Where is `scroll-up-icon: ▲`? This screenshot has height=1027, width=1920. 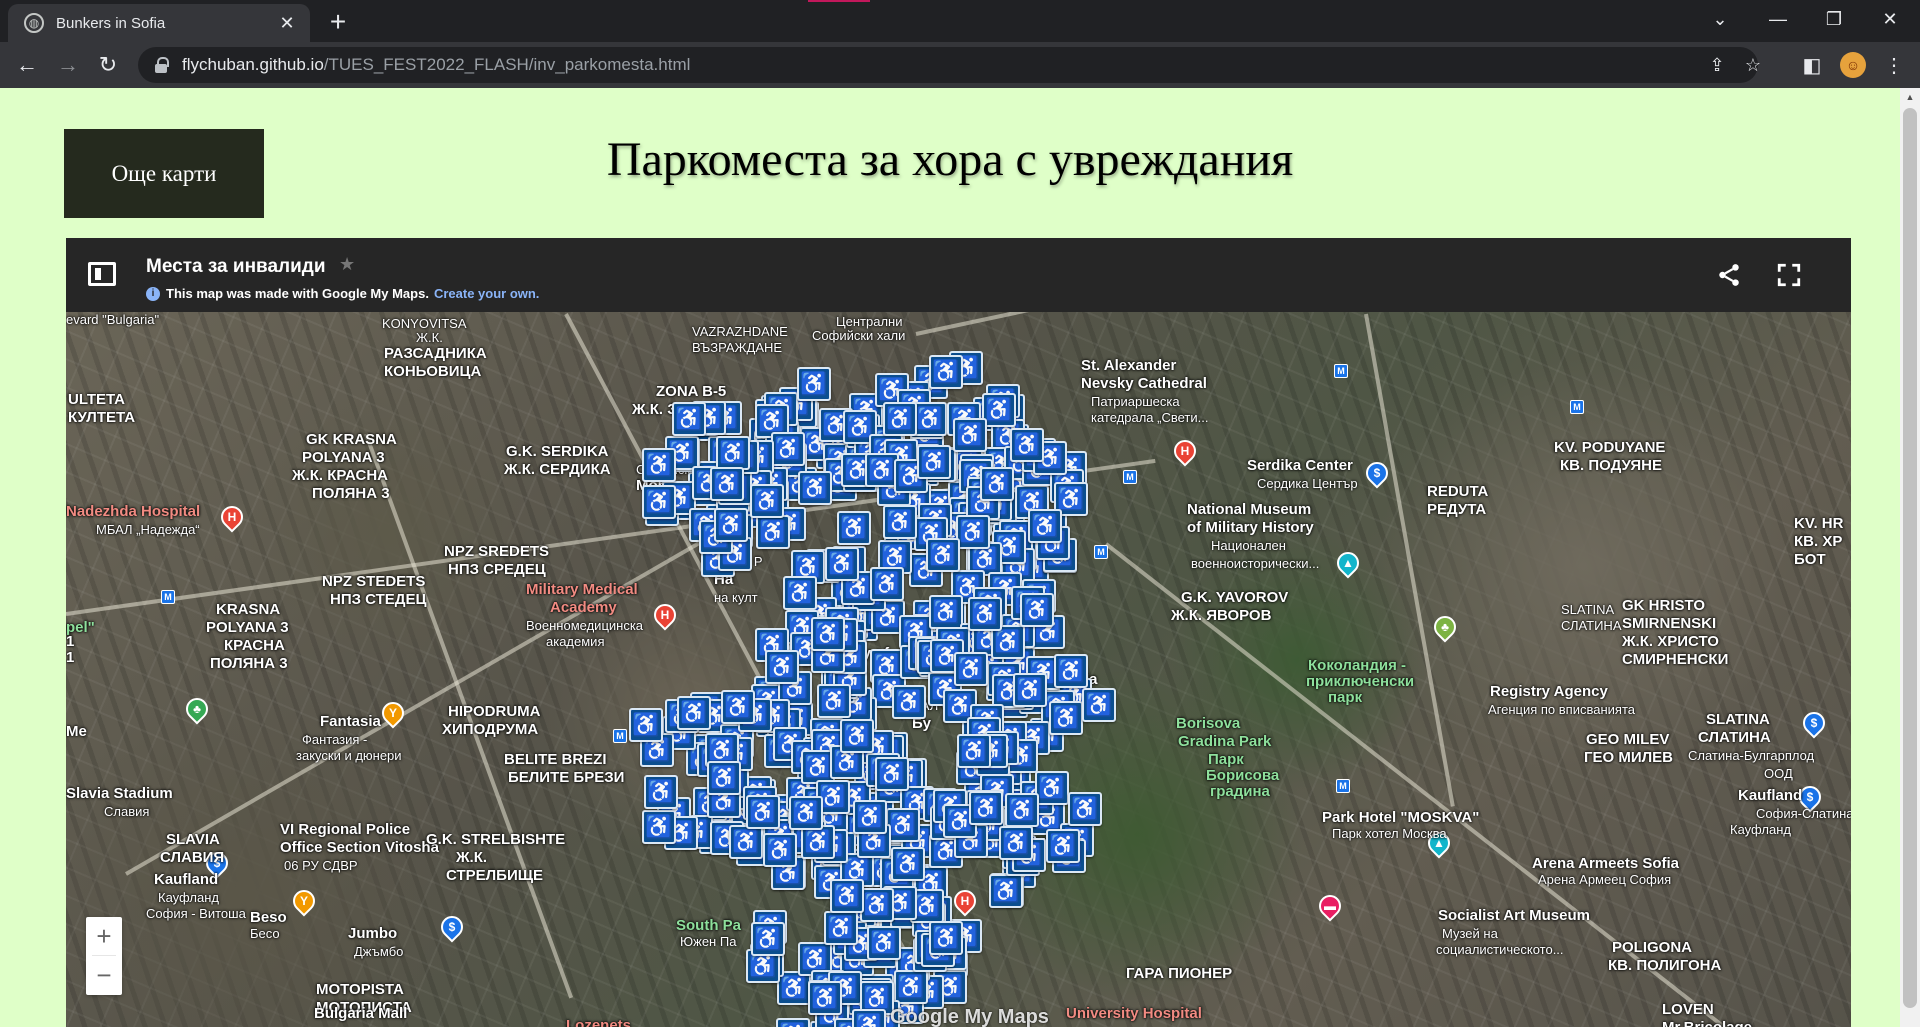
scroll-up-icon: ▲ is located at coordinates (1910, 97).